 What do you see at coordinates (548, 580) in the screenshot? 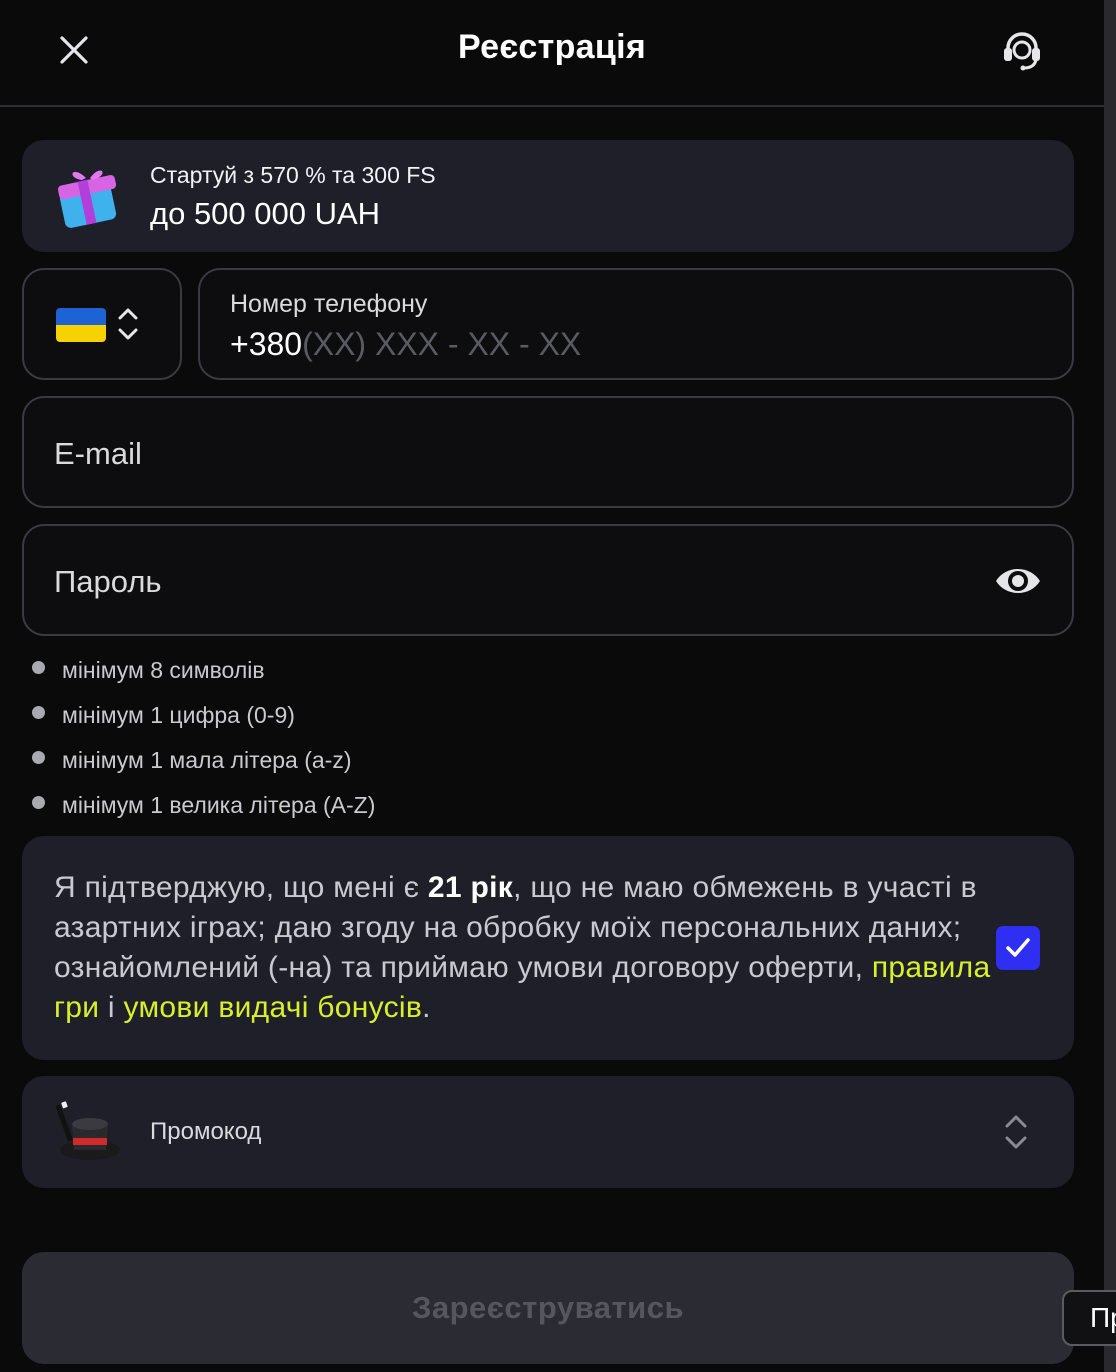
I see `password-field: Пароль` at bounding box center [548, 580].